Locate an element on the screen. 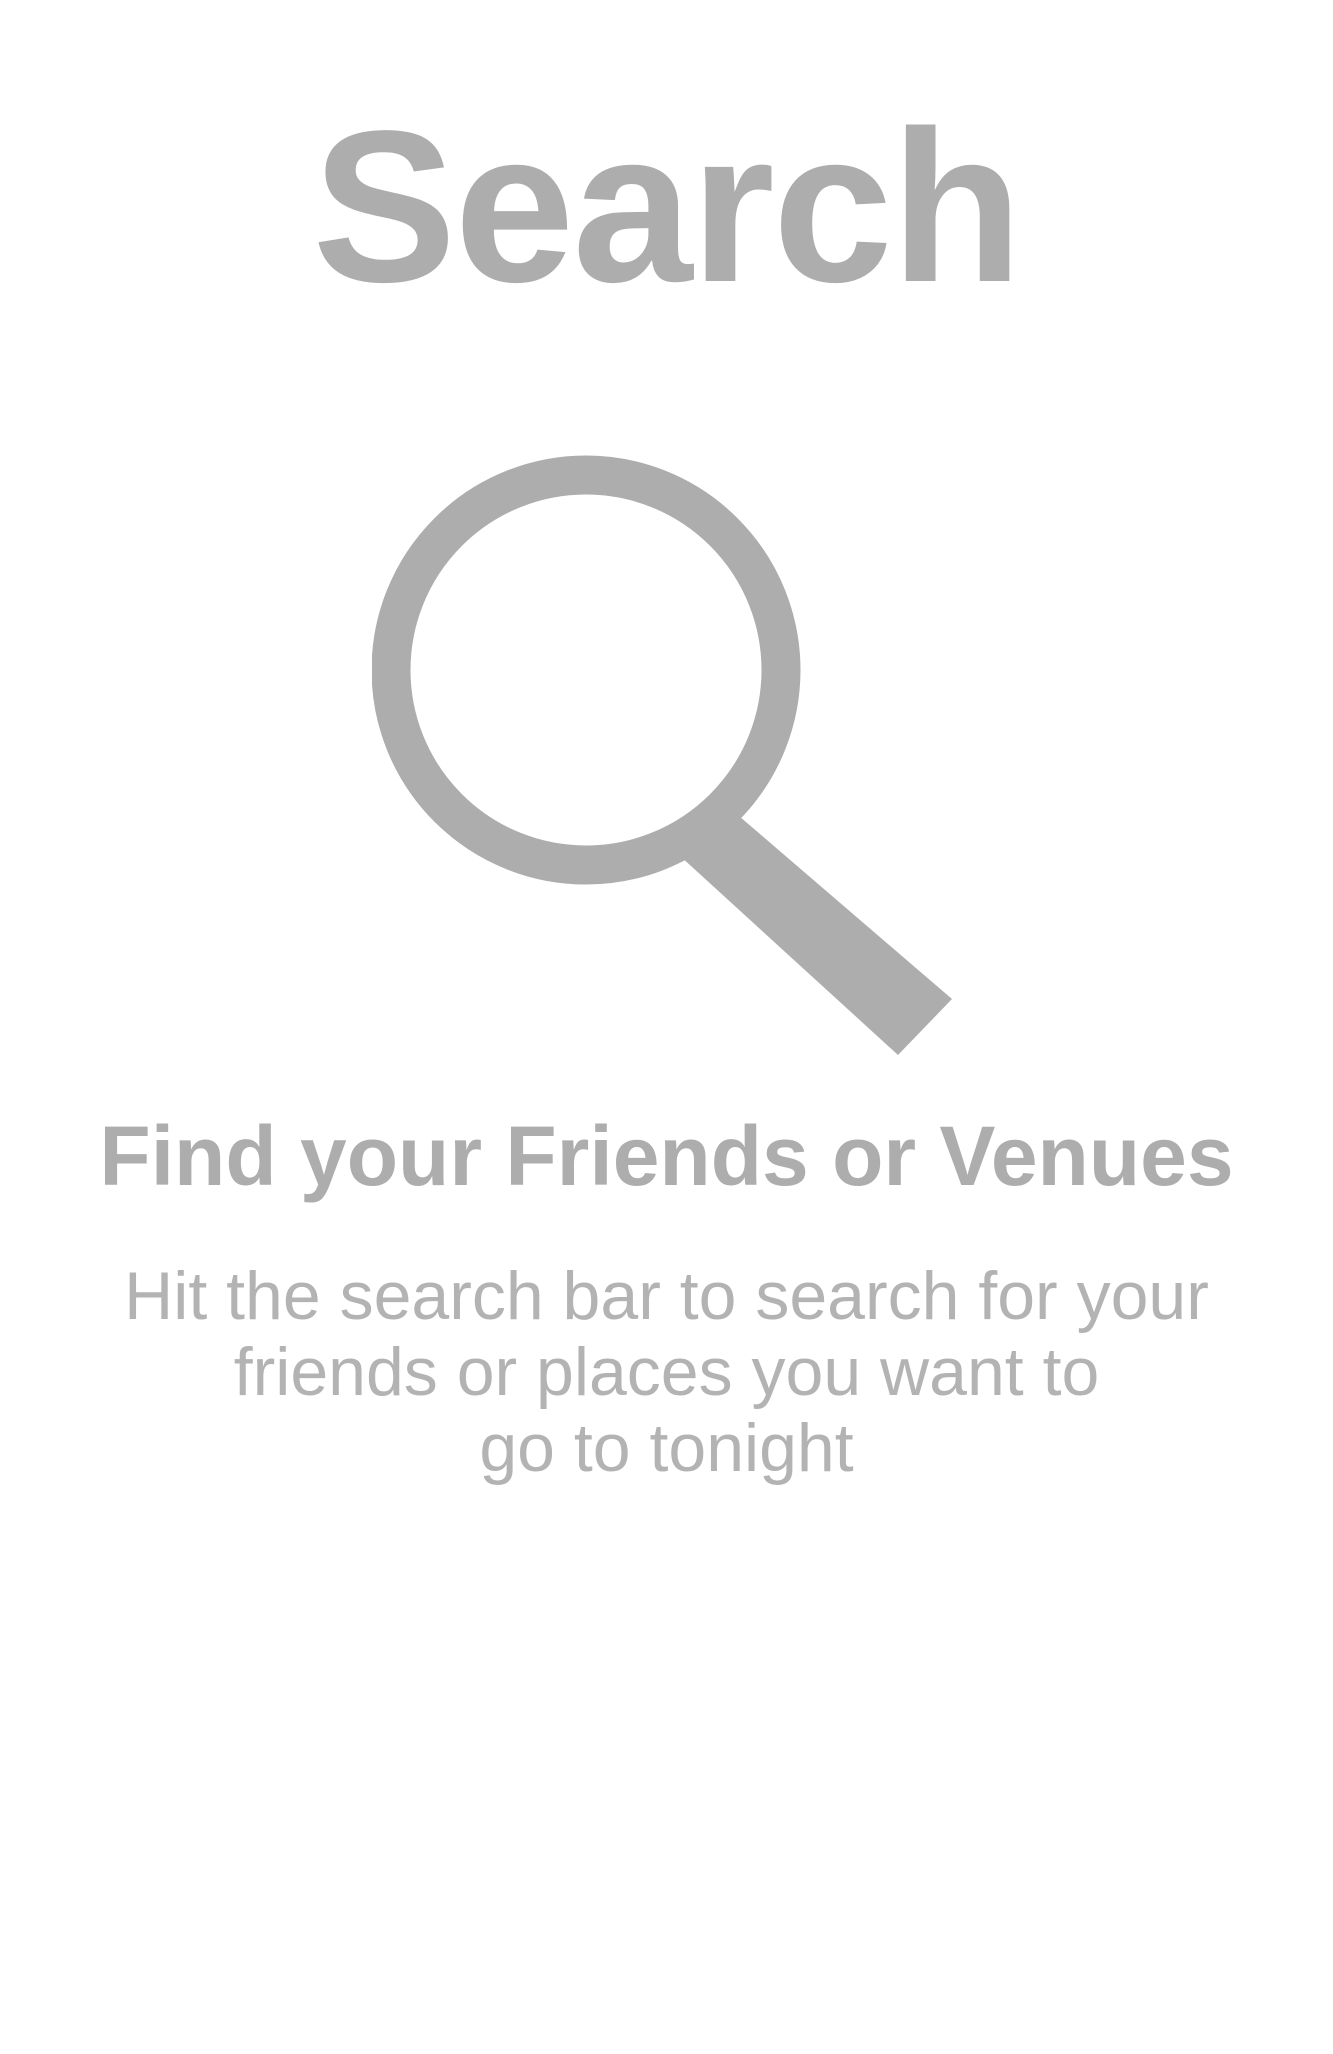 The height and width of the screenshot is (2054, 1333). page-title: Search is located at coordinates (667, 206).